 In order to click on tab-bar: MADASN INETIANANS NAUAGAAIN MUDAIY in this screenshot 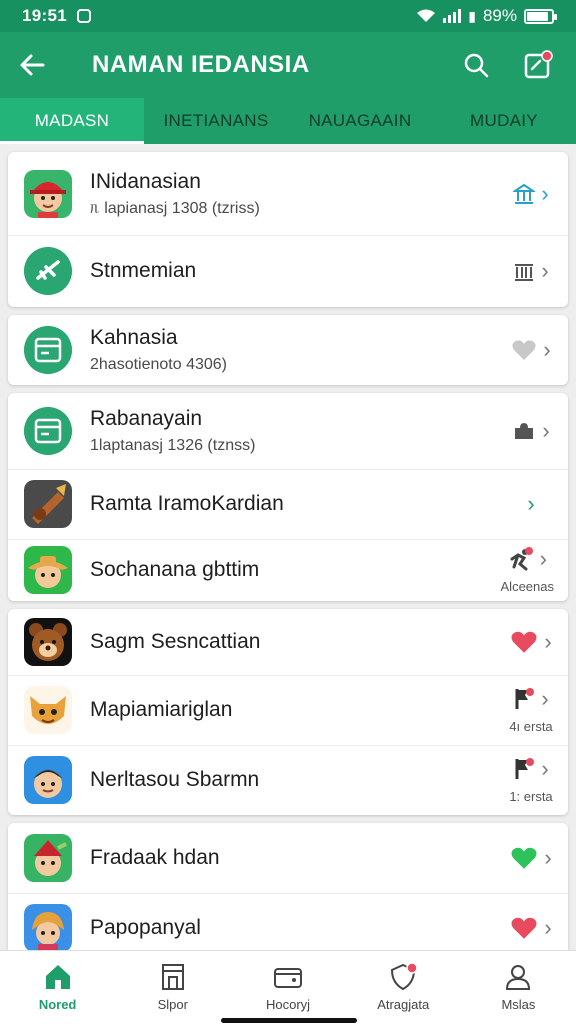, I will do `click(288, 121)`.